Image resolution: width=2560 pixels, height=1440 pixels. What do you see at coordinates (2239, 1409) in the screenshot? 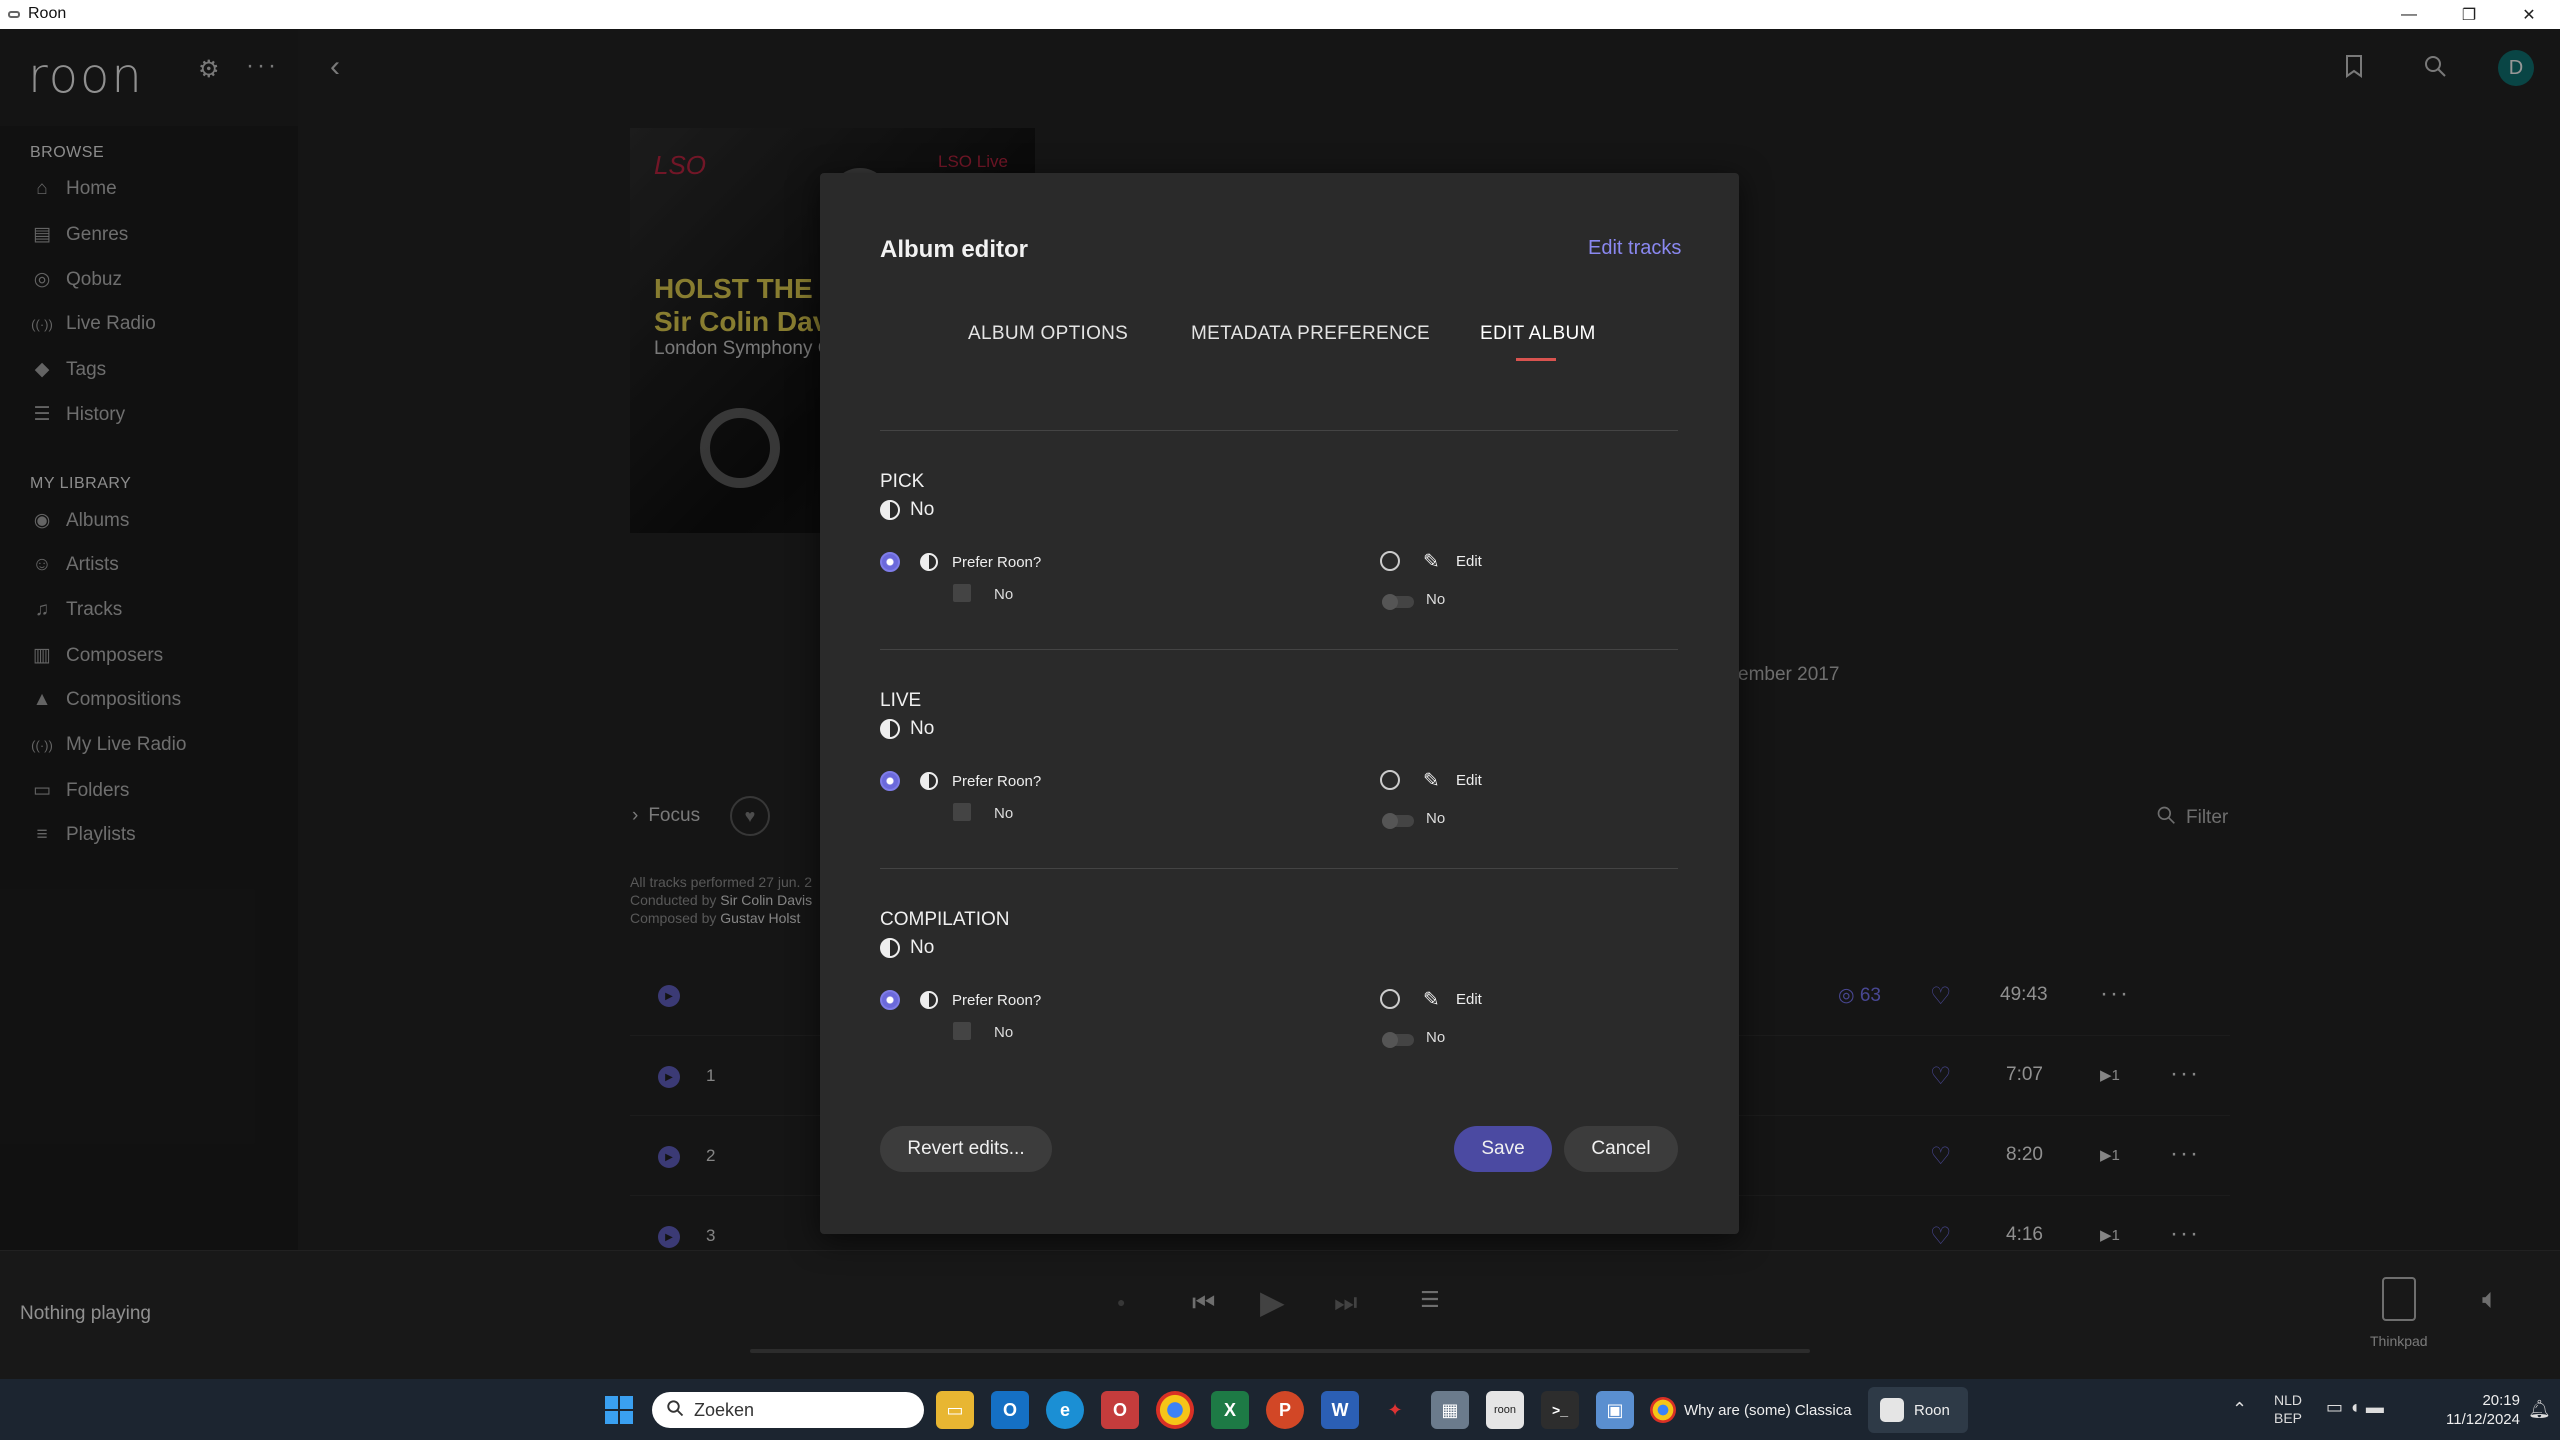
I see `chevron-up-icon: ⌃` at bounding box center [2239, 1409].